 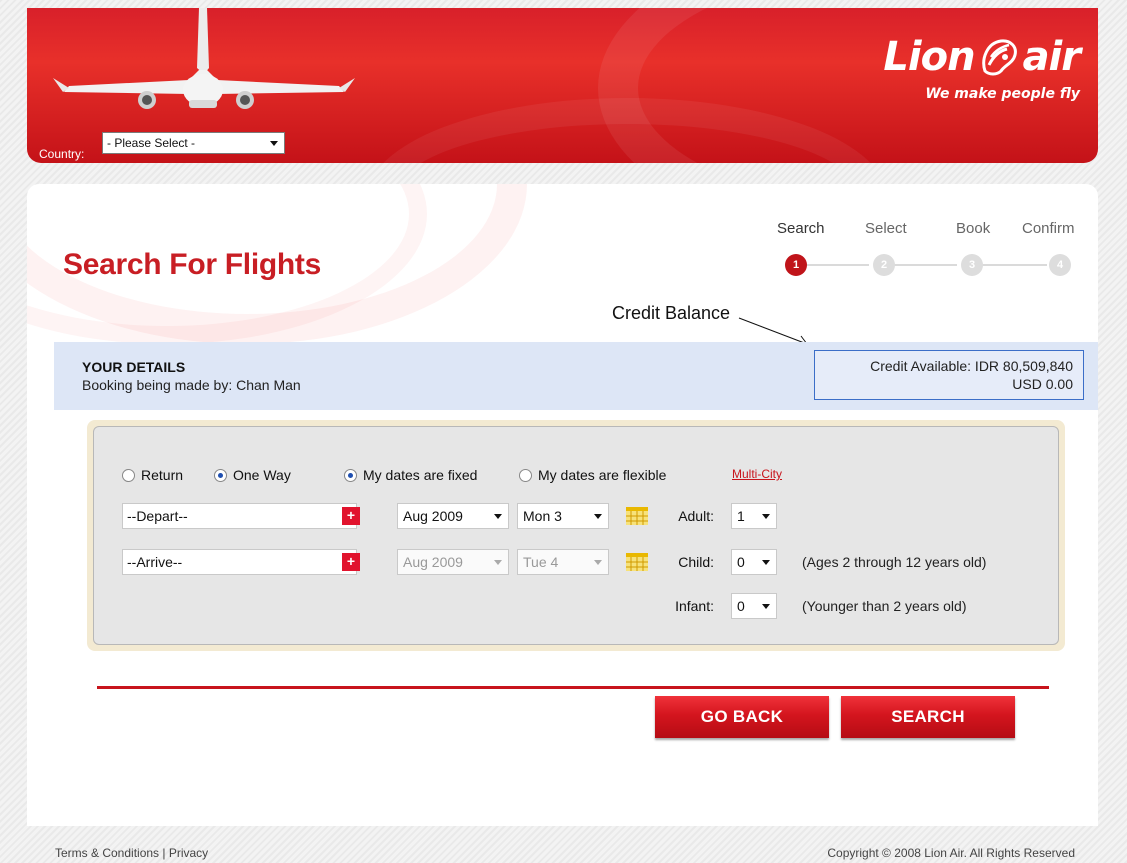 I want to click on country-select-value: - Please Select -, so click(x=151, y=143).